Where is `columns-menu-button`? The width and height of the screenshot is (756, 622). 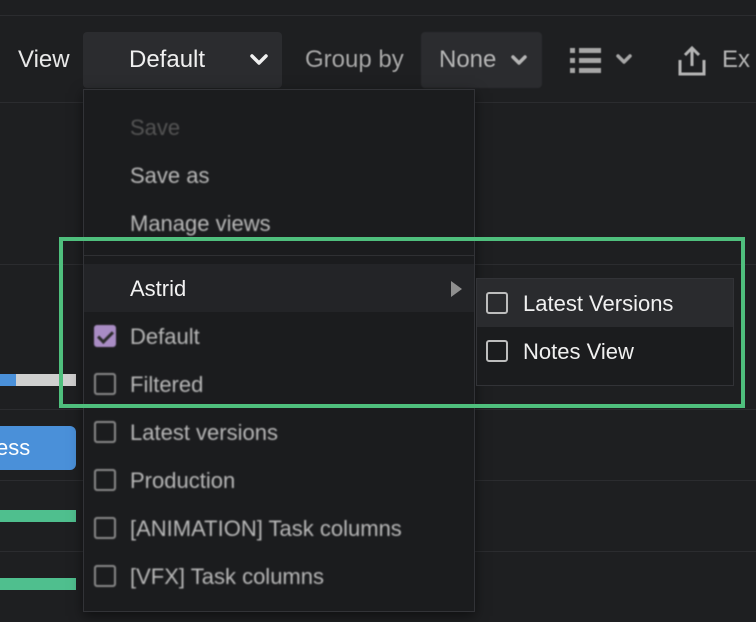 columns-menu-button is located at coordinates (603, 61).